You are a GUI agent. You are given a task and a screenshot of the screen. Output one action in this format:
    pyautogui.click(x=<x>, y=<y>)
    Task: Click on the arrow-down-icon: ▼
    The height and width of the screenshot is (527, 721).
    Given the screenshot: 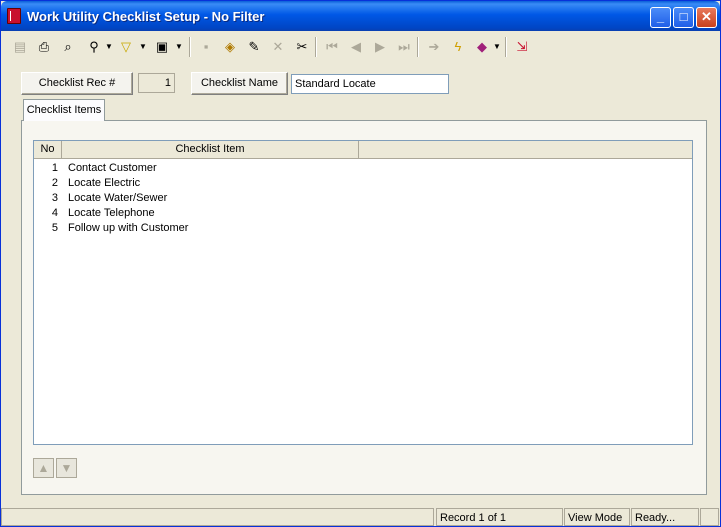 What is the action you would take?
    pyautogui.click(x=66, y=468)
    